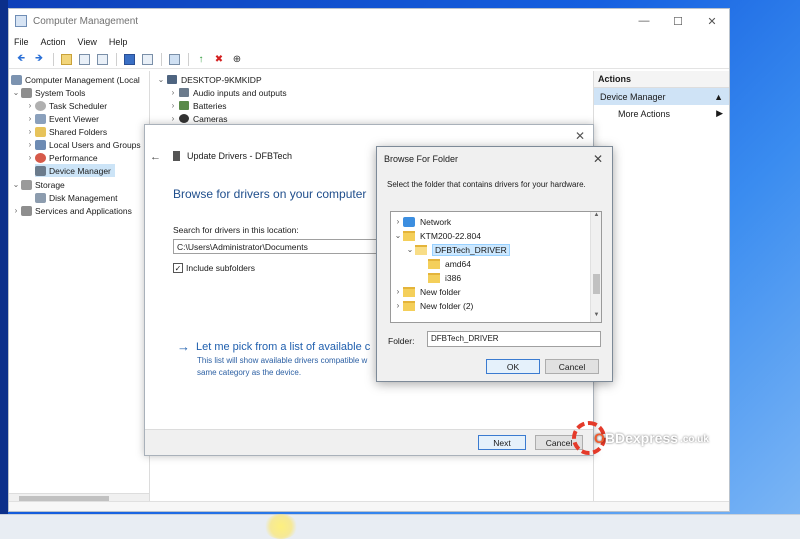  What do you see at coordinates (174, 59) in the screenshot?
I see `monitor-icon` at bounding box center [174, 59].